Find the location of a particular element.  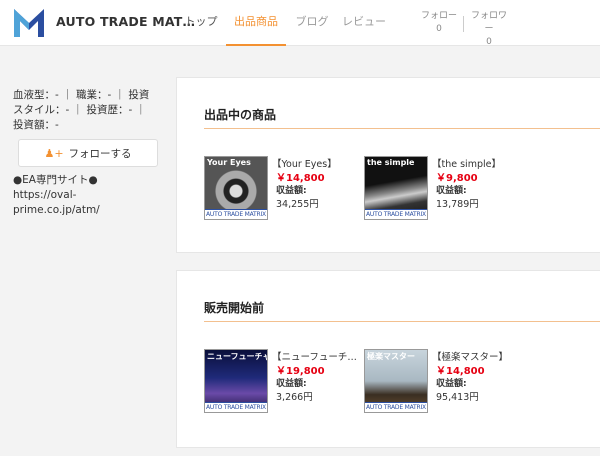

profile-info: 血液型：- ｜ 職業：- ｜ 投資スタイル：- ｜ 投資歴：- ｜ 投資額：- is located at coordinates (81, 110).